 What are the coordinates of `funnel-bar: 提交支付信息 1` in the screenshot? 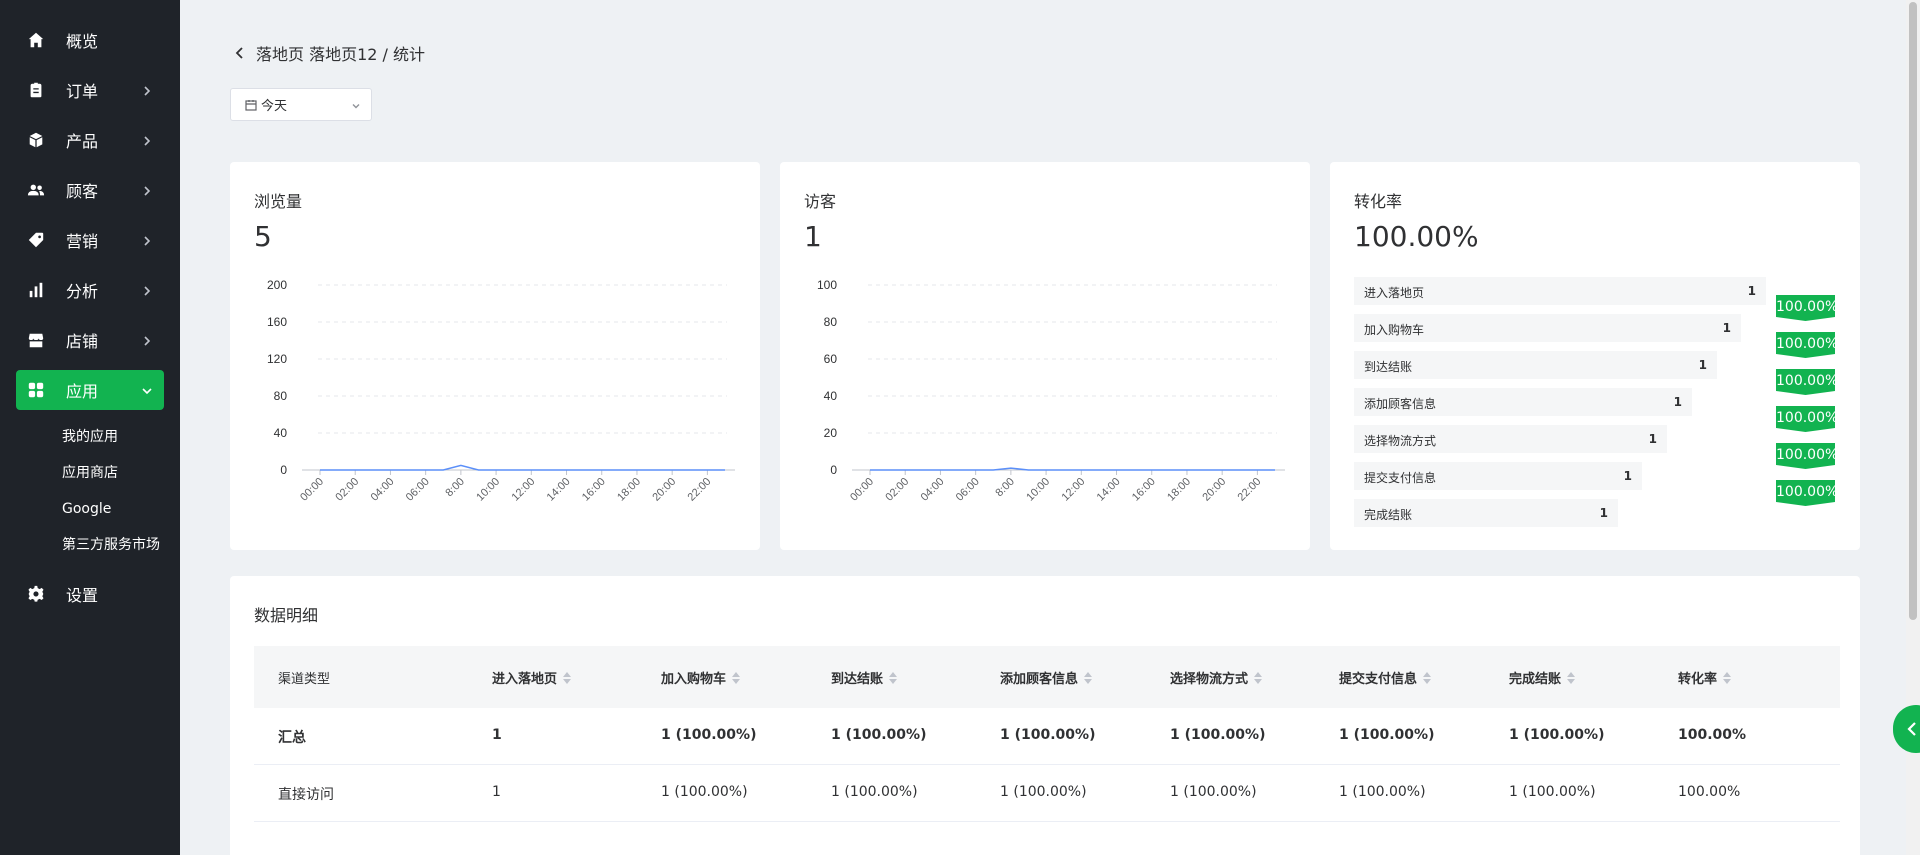 It's located at (1498, 476).